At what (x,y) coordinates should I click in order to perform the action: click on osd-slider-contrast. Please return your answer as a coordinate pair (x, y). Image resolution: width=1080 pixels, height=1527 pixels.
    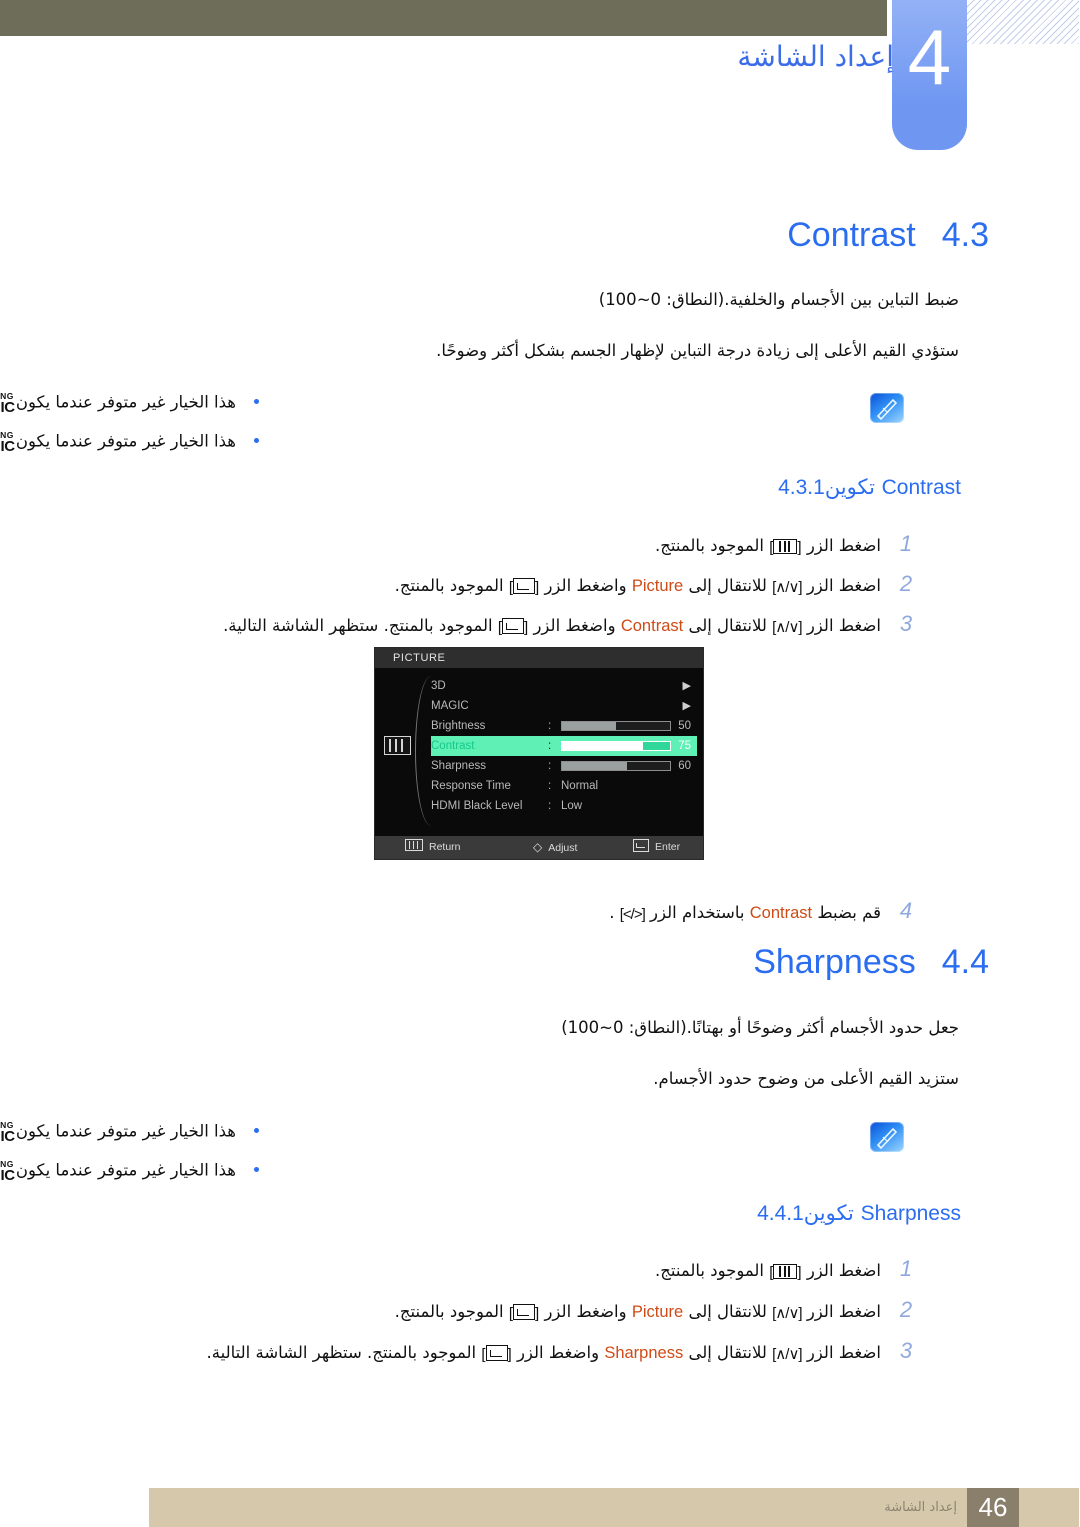
    Looking at the image, I should click on (617, 746).